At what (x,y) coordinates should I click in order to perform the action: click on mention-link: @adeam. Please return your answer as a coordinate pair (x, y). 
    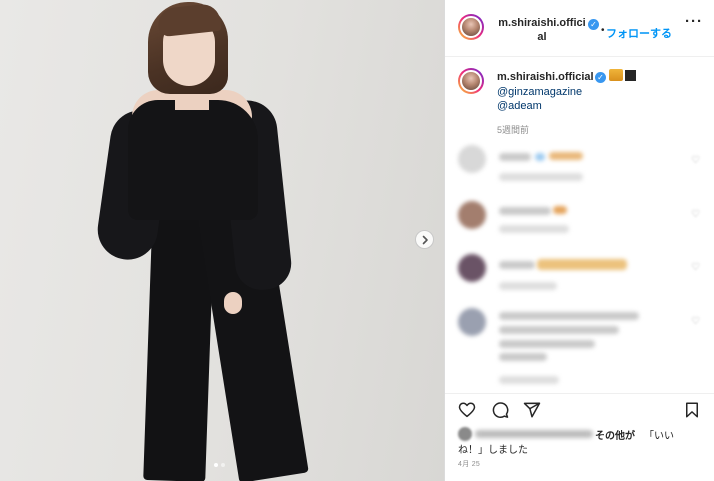
    Looking at the image, I should click on (519, 106).